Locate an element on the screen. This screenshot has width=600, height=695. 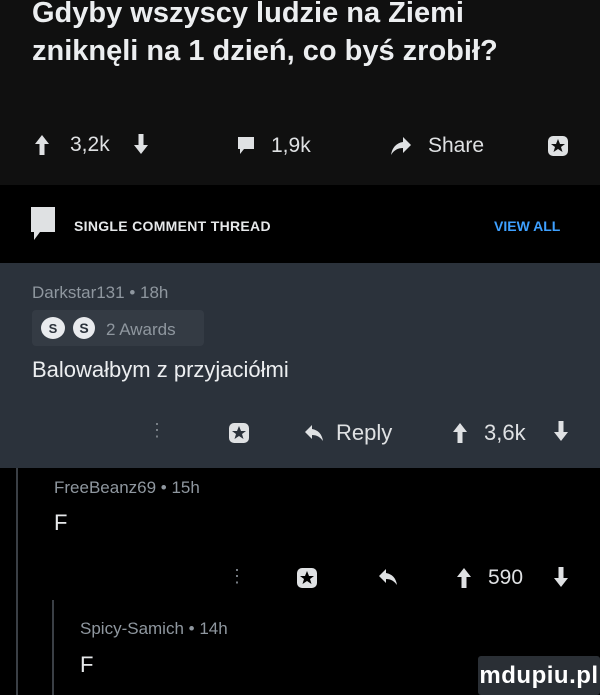
reply-upvote-button: 590 is located at coordinates (489, 578).